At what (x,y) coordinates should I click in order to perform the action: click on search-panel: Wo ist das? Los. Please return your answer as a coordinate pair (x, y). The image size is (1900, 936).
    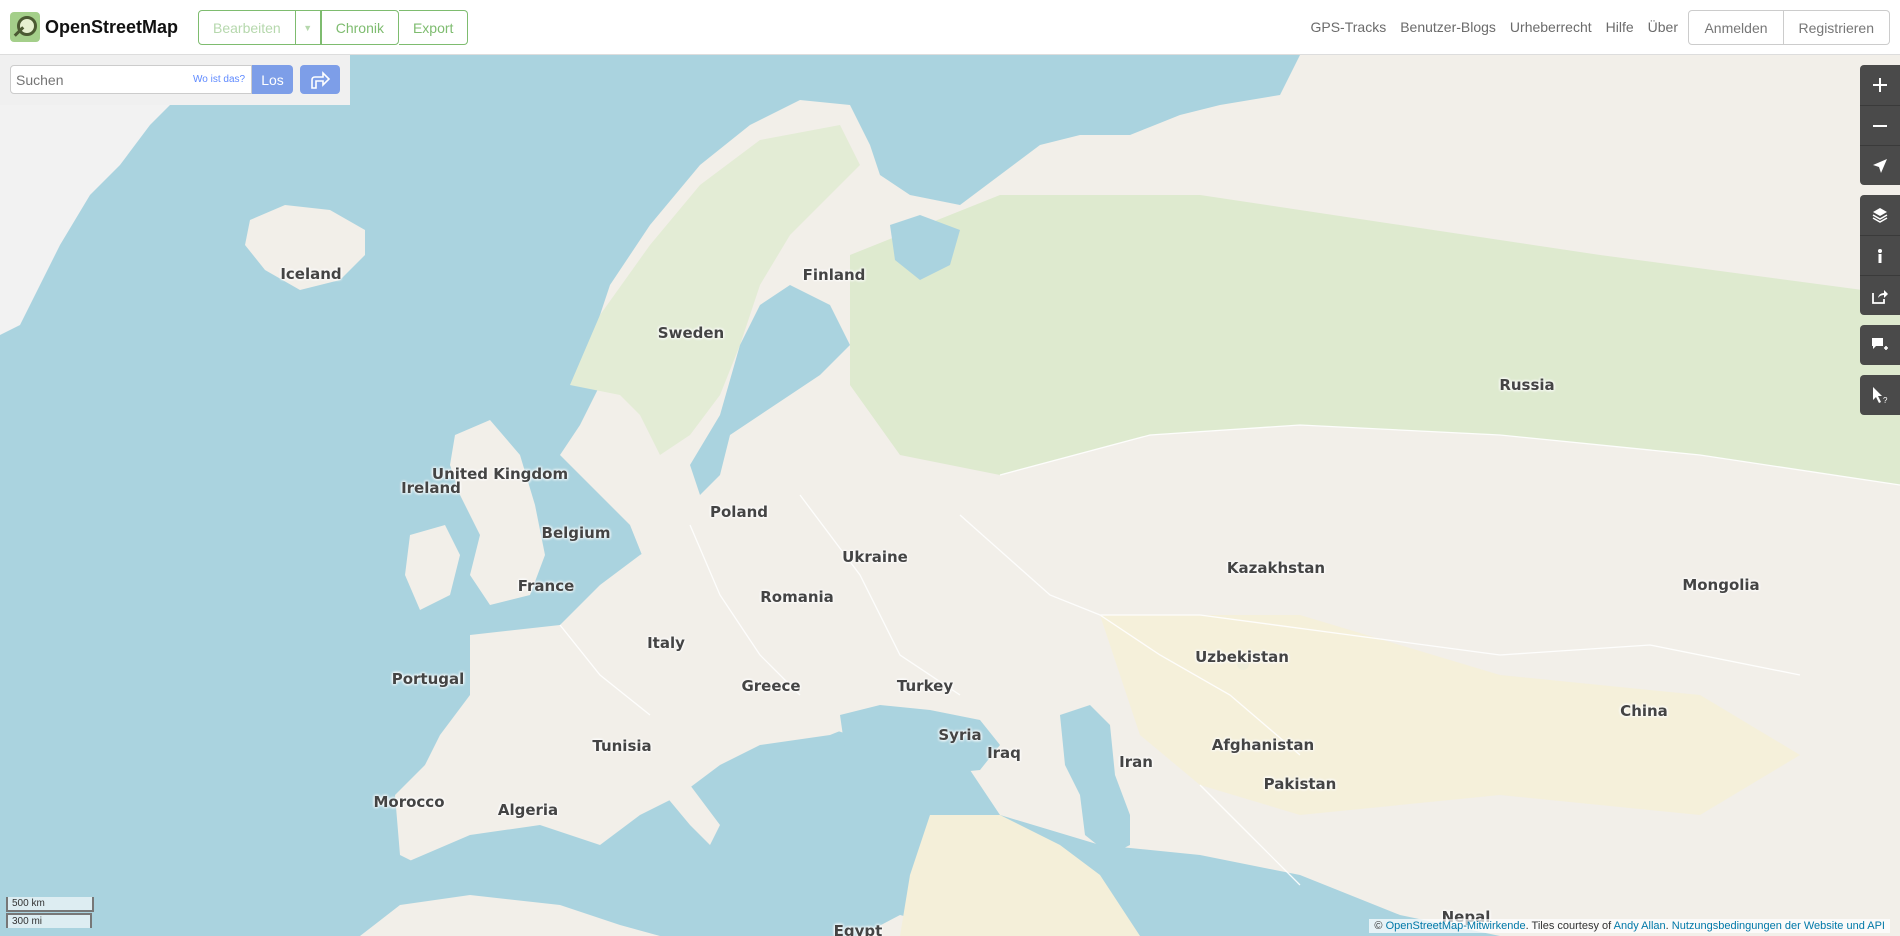
    Looking at the image, I should click on (175, 80).